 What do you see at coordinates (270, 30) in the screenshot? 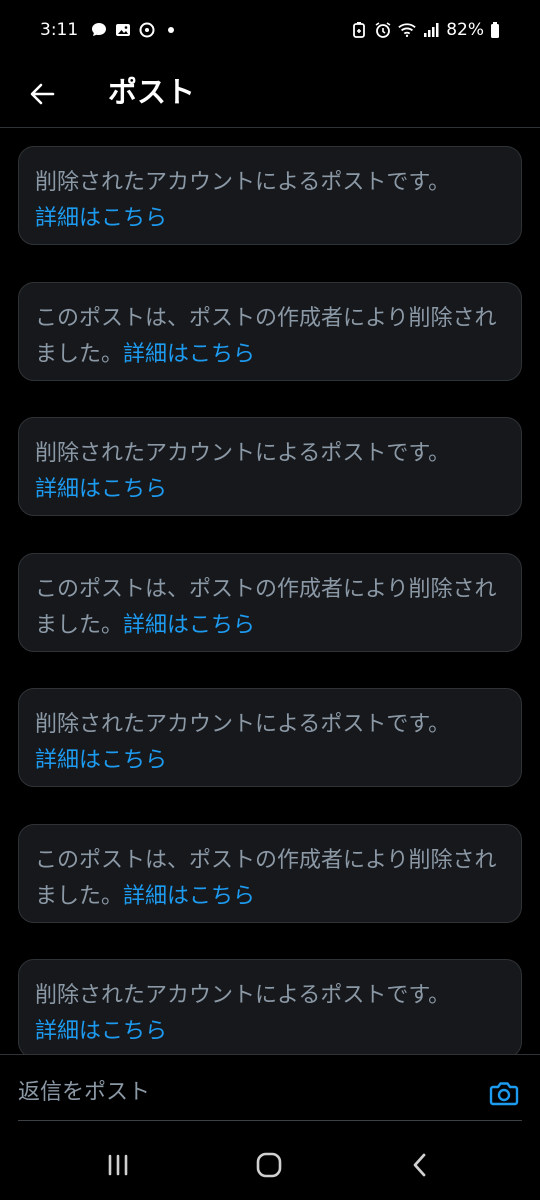
I see `status-bar: 3:11 82%` at bounding box center [270, 30].